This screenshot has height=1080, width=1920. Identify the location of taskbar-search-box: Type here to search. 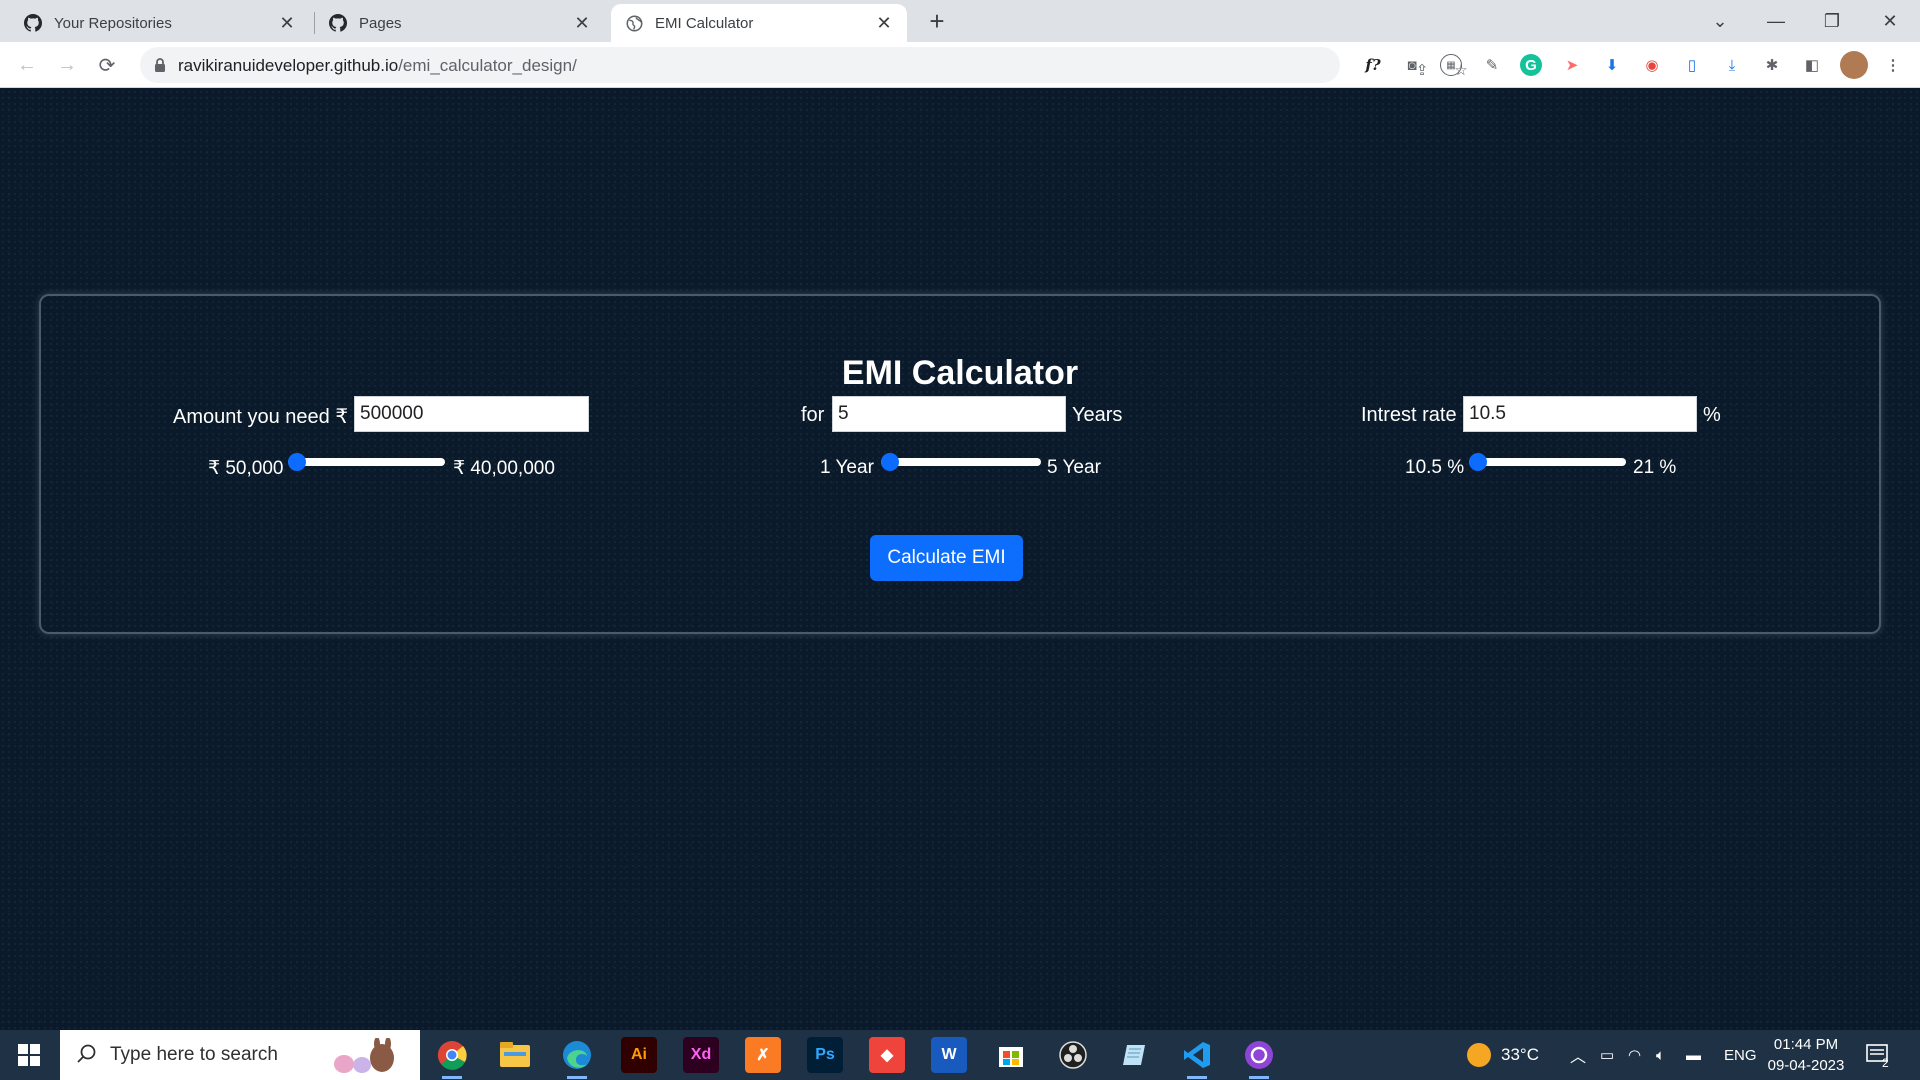
(240, 1055).